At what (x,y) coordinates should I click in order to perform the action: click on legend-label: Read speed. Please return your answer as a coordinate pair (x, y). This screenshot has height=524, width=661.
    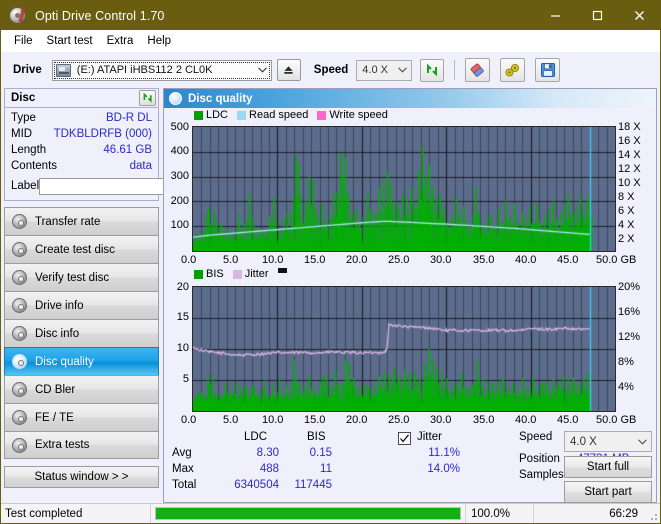
    Looking at the image, I should click on (279, 115).